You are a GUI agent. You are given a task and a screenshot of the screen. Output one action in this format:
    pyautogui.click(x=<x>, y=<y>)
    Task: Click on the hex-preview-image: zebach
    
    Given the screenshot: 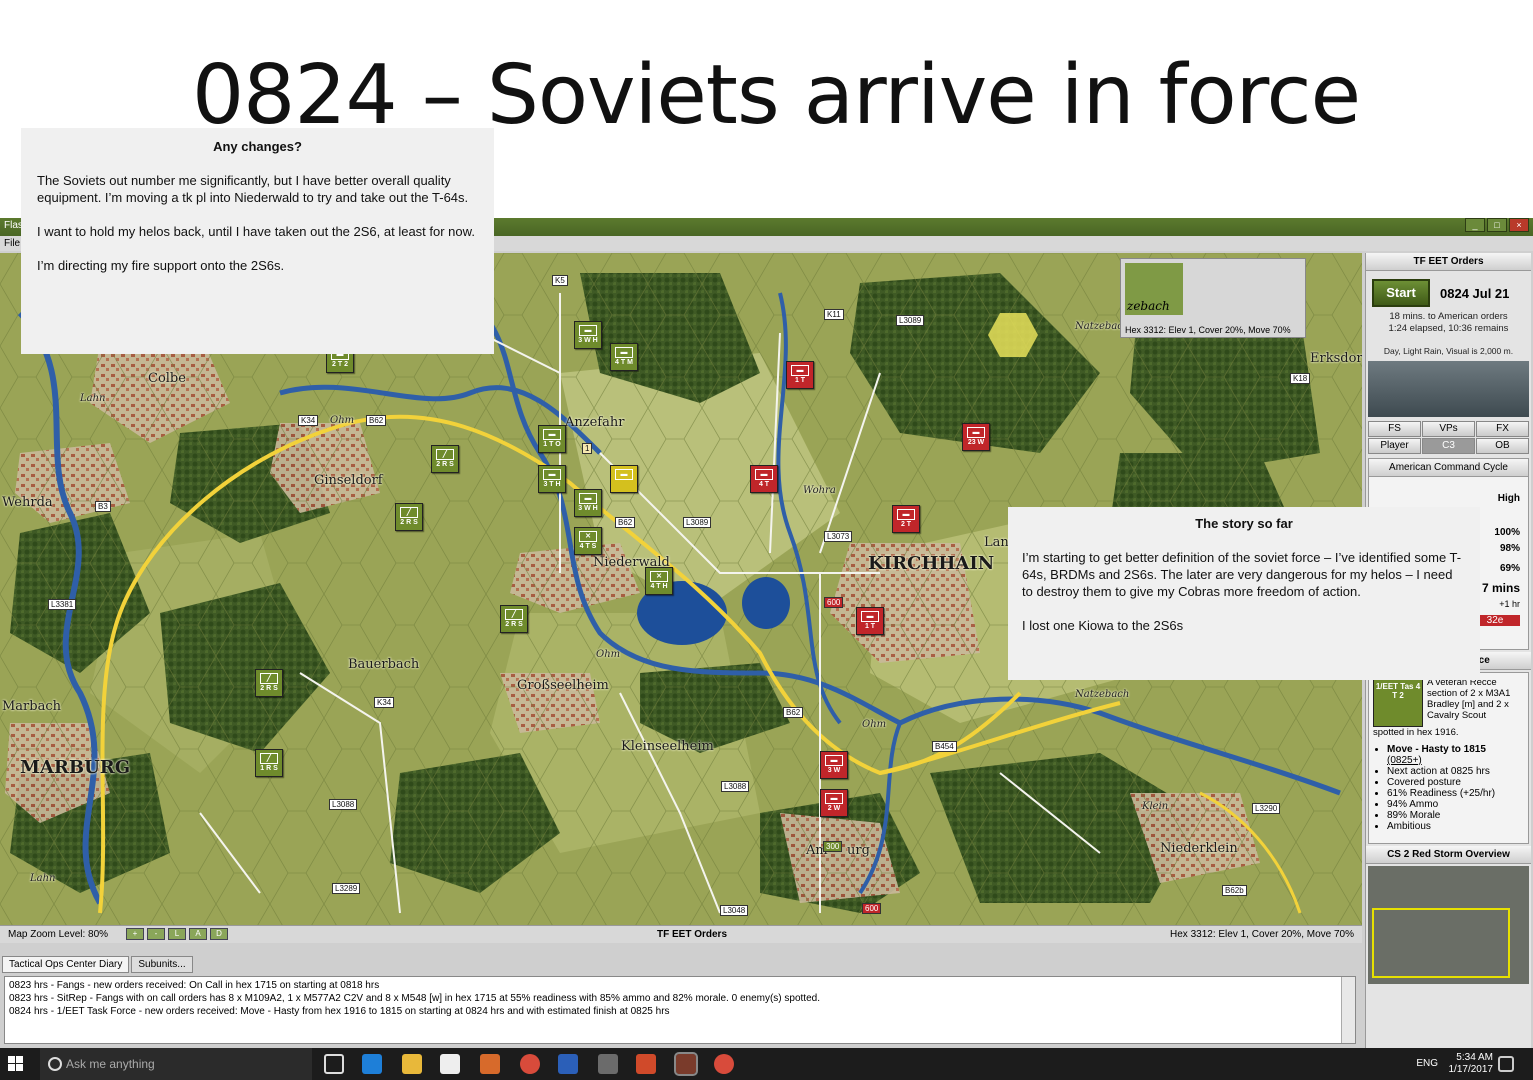 What is the action you would take?
    pyautogui.click(x=1154, y=289)
    